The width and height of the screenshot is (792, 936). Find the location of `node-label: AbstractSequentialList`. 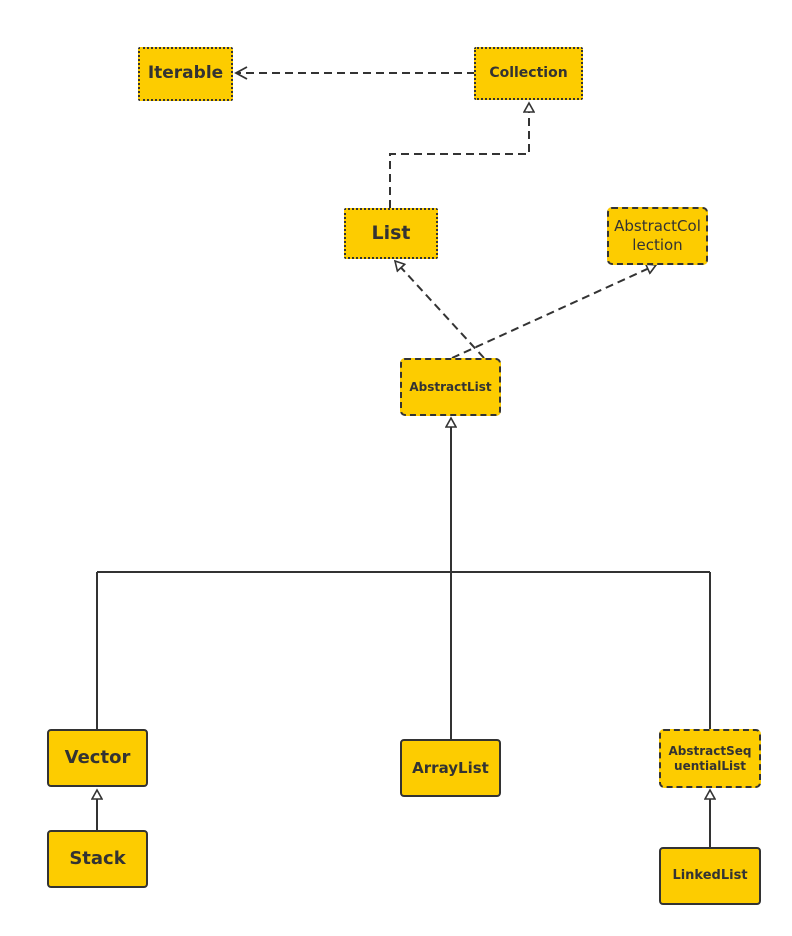

node-label: AbstractSequentialList is located at coordinates (710, 758).